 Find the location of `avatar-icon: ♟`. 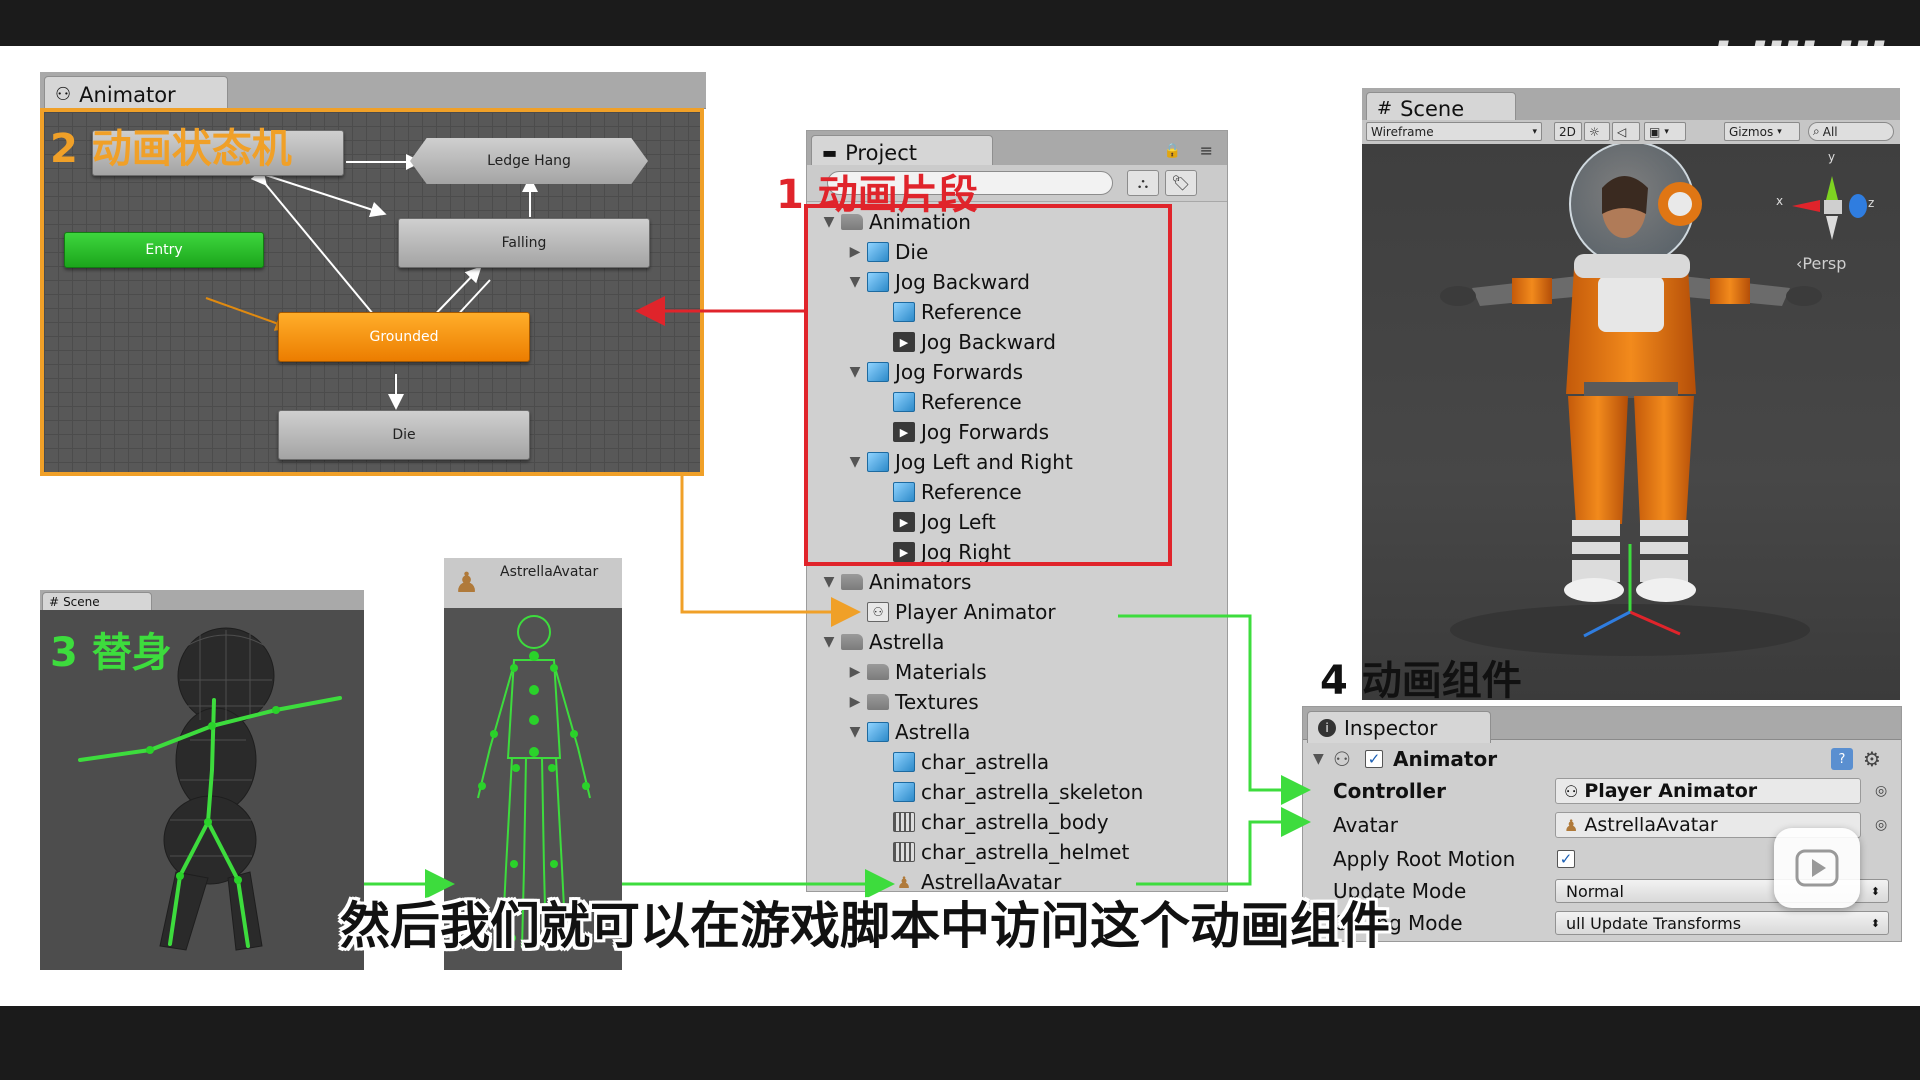

avatar-icon: ♟ is located at coordinates (467, 582).